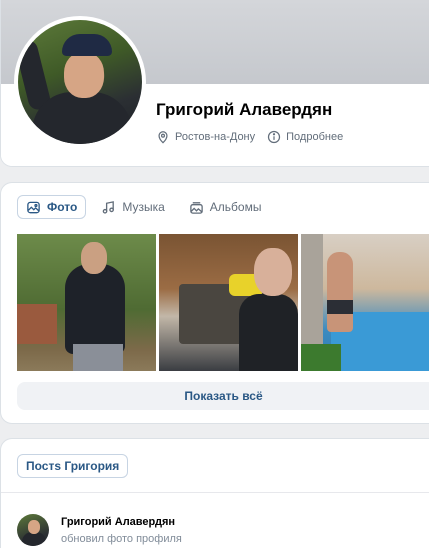 This screenshot has width=429, height=548. I want to click on post-action-text: обновил фото профиля, so click(121, 539).